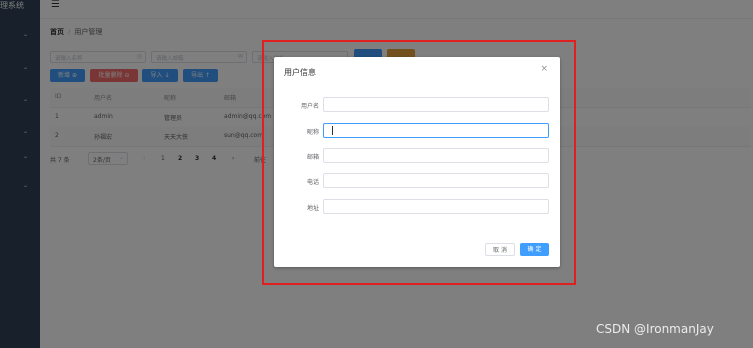 The image size is (753, 348). What do you see at coordinates (312, 208) in the screenshot?
I see `address-label: 地址` at bounding box center [312, 208].